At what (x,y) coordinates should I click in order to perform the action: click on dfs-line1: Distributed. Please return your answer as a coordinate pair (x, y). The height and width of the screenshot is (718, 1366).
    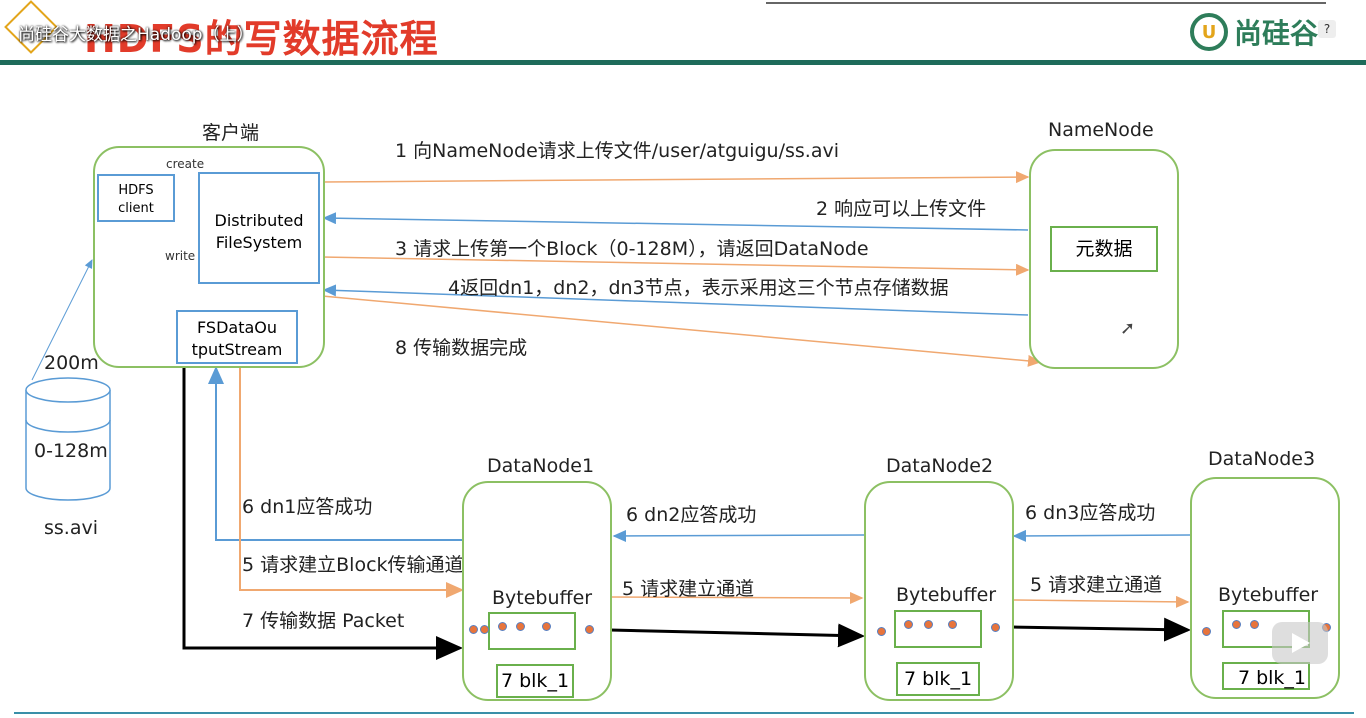
    Looking at the image, I should click on (259, 220).